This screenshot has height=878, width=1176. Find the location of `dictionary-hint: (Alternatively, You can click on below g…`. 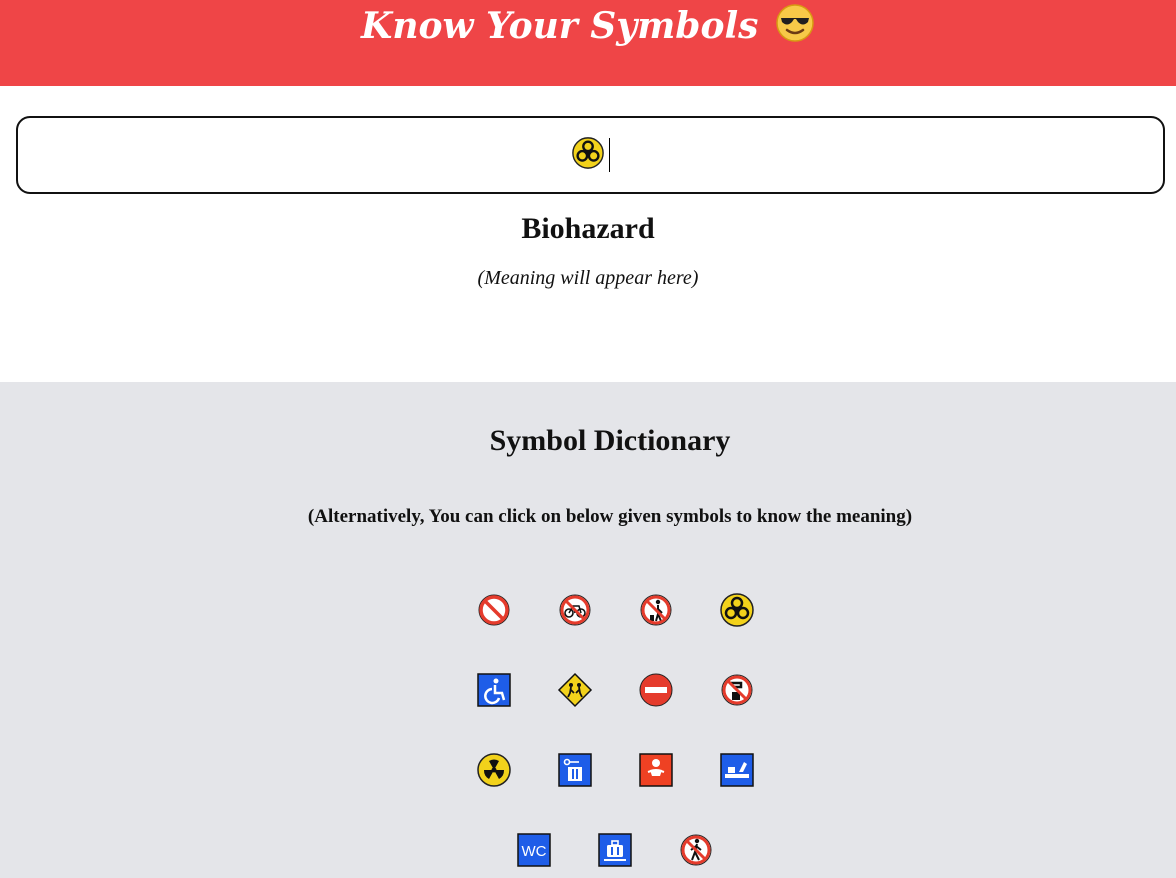

dictionary-hint: (Alternatively, You can click on below g… is located at coordinates (610, 516).